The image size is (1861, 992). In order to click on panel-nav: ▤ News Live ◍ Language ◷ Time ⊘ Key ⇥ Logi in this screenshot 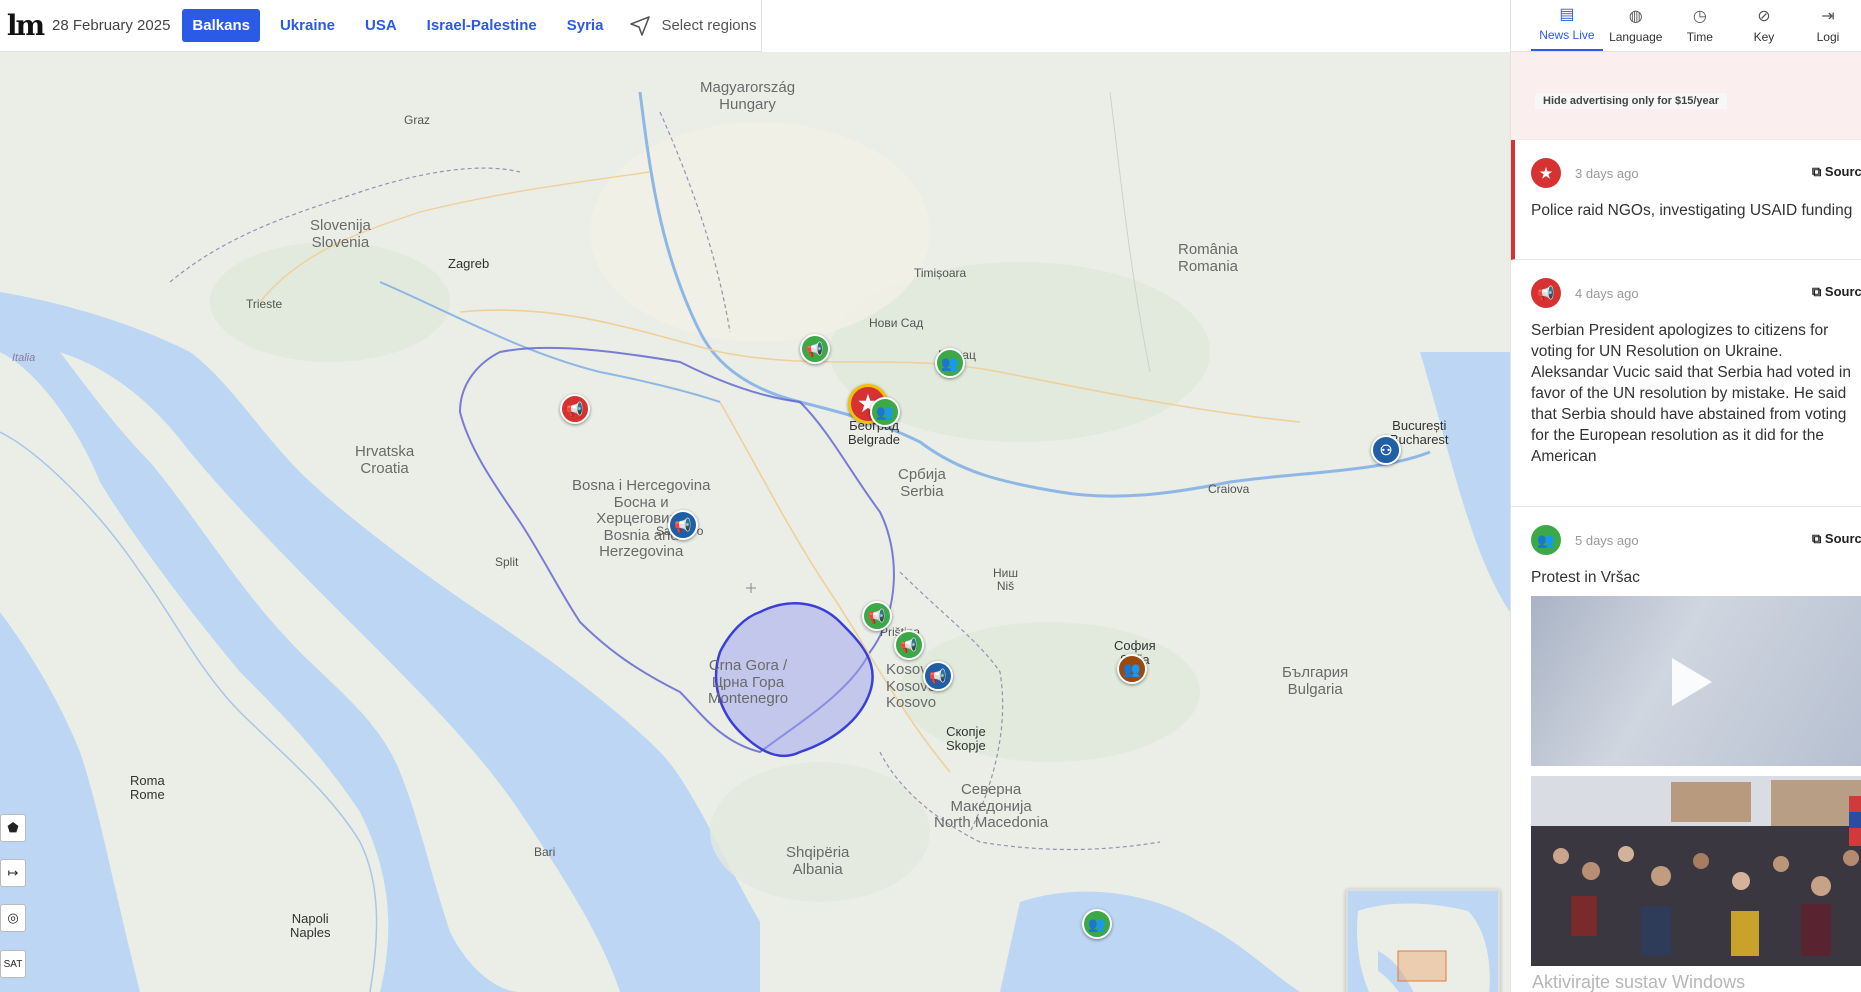, I will do `click(1686, 26)`.